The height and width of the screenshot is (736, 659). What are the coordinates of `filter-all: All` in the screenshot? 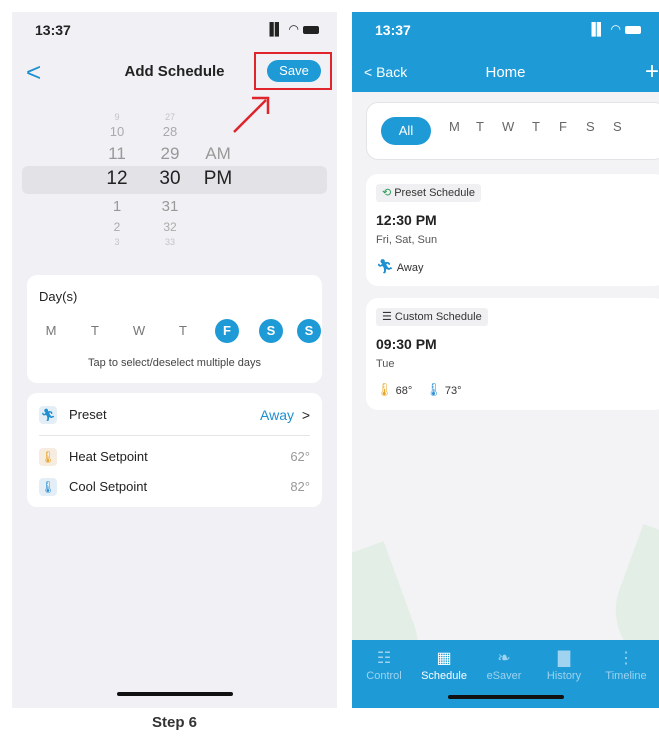 It's located at (406, 131).